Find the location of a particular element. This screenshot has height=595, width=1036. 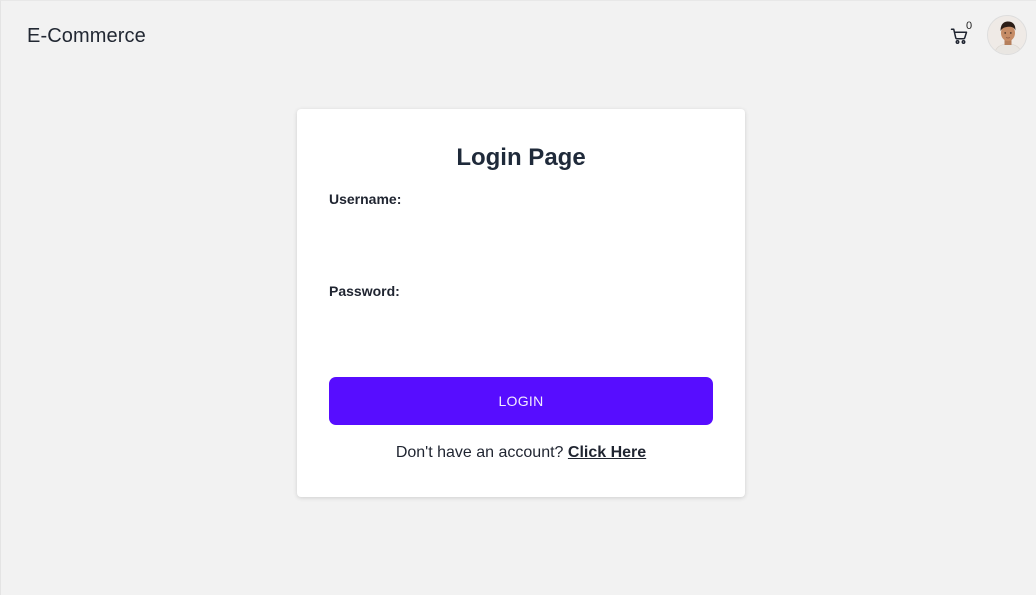

brand-title: E-Commerce is located at coordinates (86, 36).